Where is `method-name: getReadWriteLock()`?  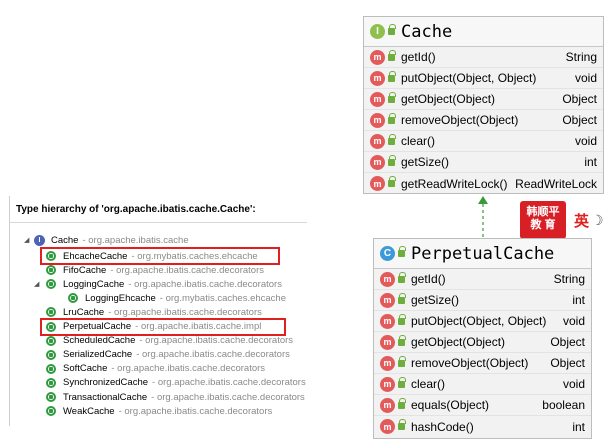
method-name: getReadWriteLock() is located at coordinates (454, 183).